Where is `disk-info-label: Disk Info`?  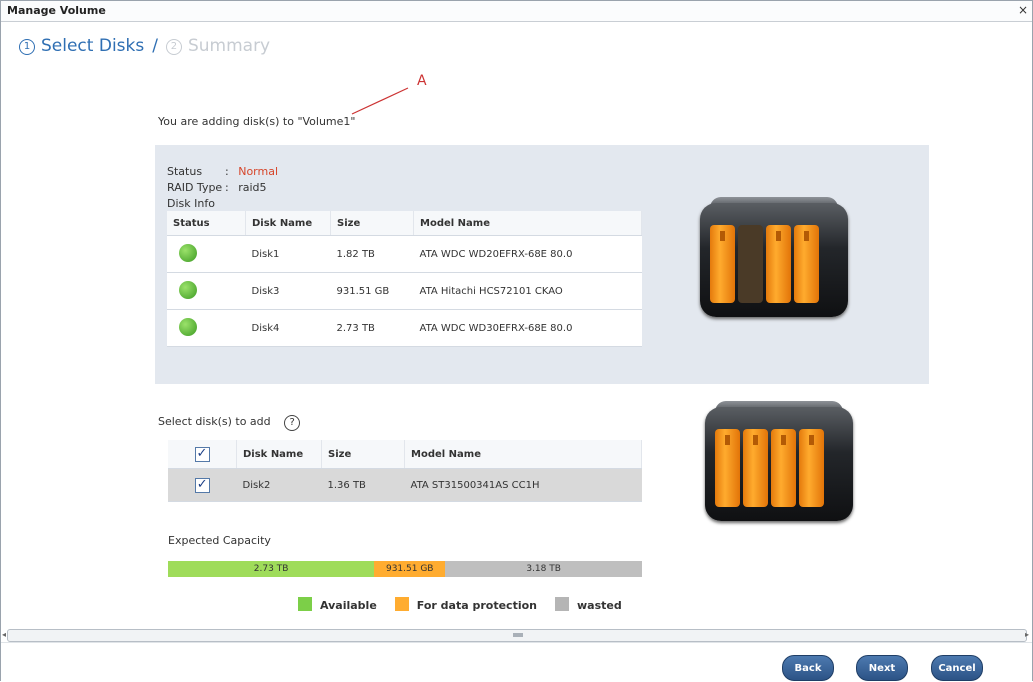
disk-info-label: Disk Info is located at coordinates (191, 203).